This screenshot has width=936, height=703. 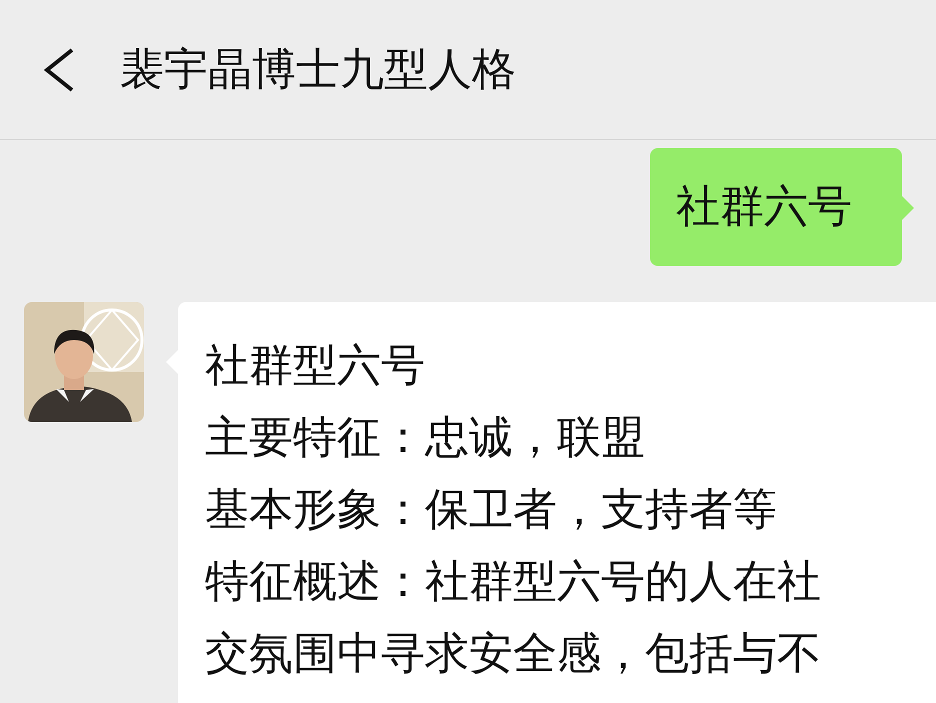 What do you see at coordinates (513, 654) in the screenshot?
I see `message-text: 交氛围中寻求安全感，包括与不` at bounding box center [513, 654].